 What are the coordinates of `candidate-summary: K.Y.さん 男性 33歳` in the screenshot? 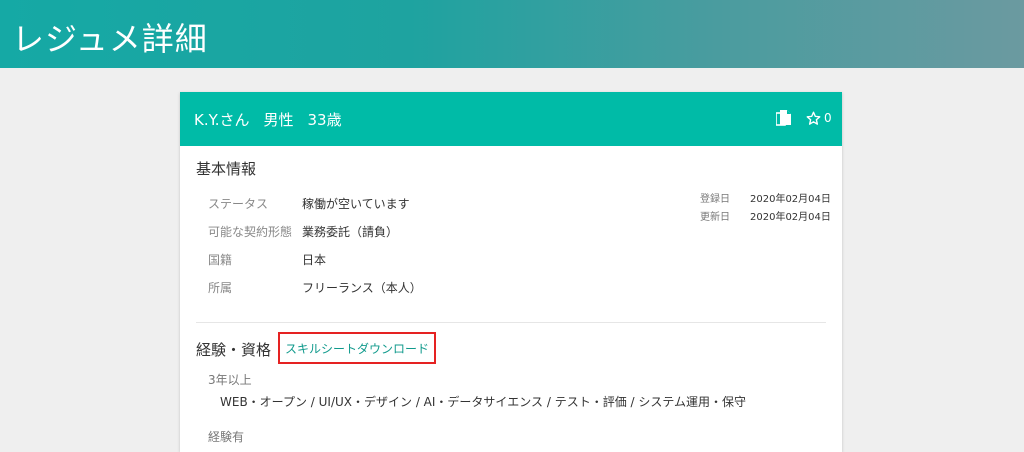 It's located at (275, 119).